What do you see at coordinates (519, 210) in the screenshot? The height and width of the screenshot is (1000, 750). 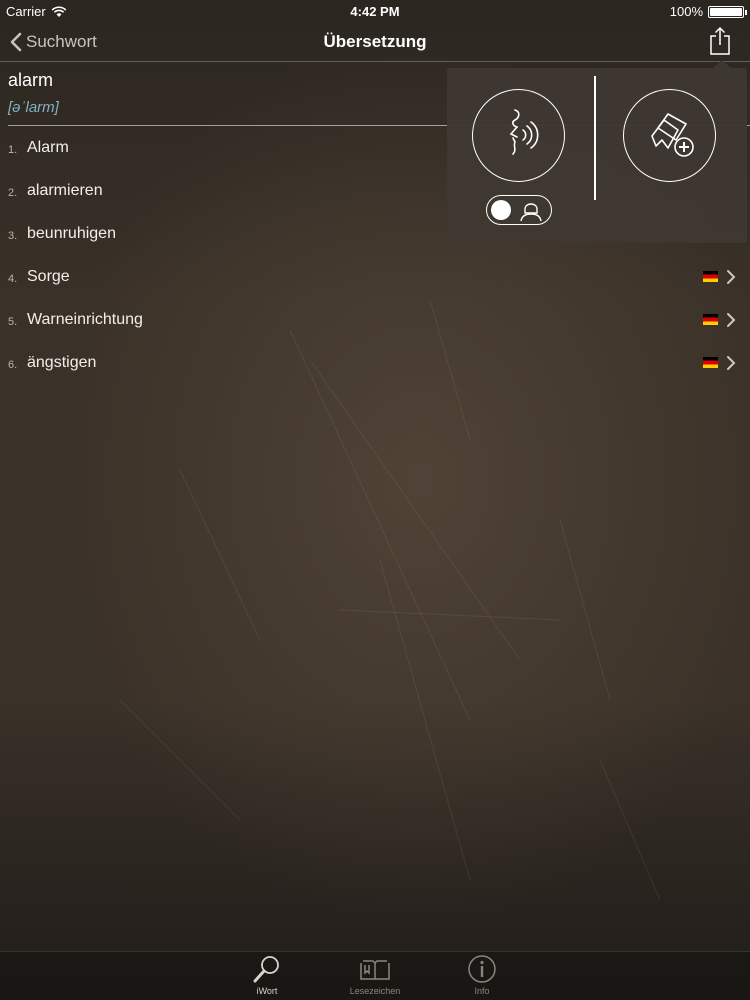 I see `voice-toggle` at bounding box center [519, 210].